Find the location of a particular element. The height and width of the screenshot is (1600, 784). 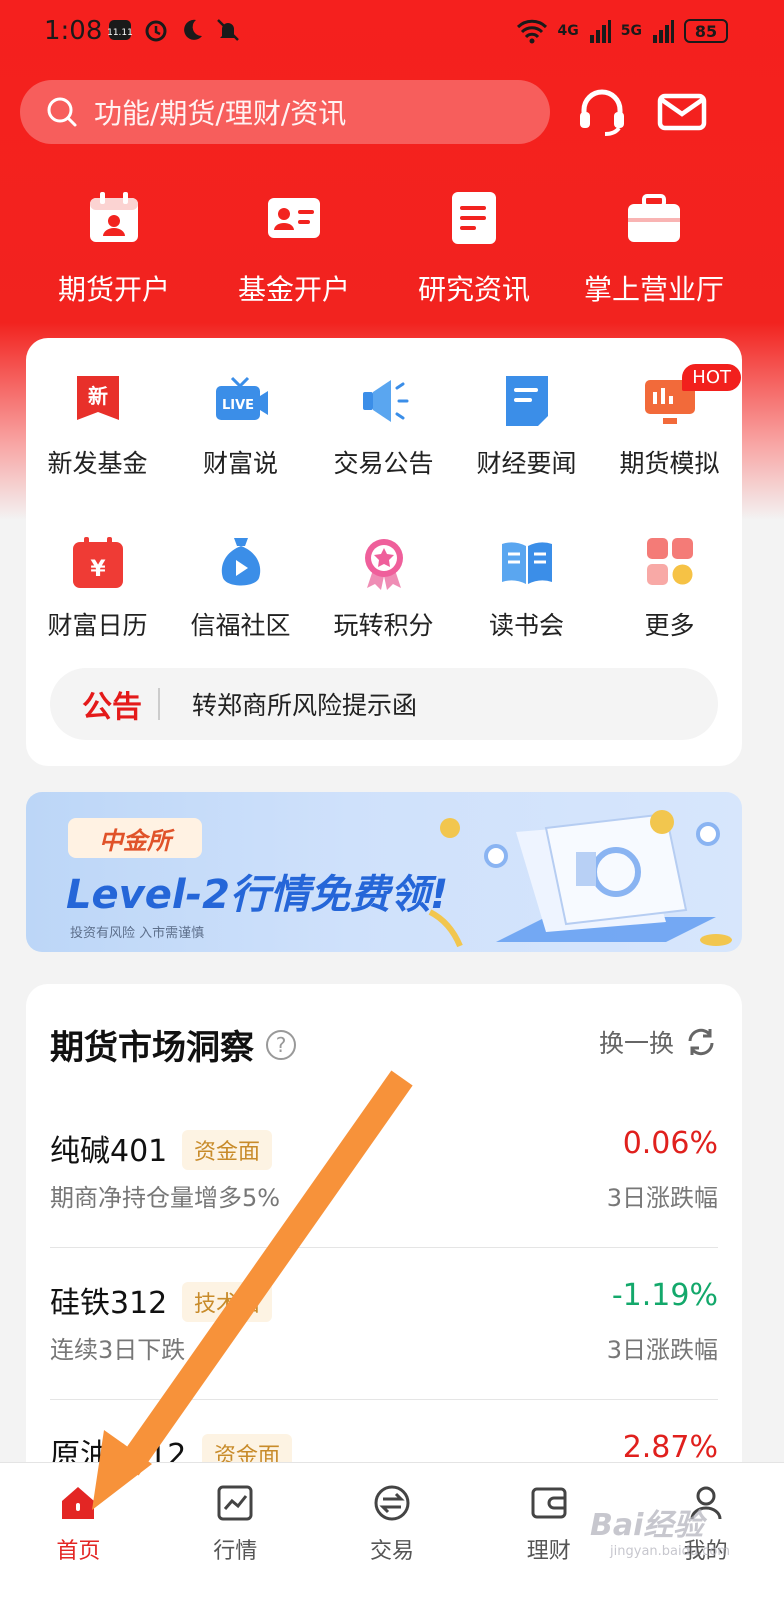

headset-icon is located at coordinates (602, 112).